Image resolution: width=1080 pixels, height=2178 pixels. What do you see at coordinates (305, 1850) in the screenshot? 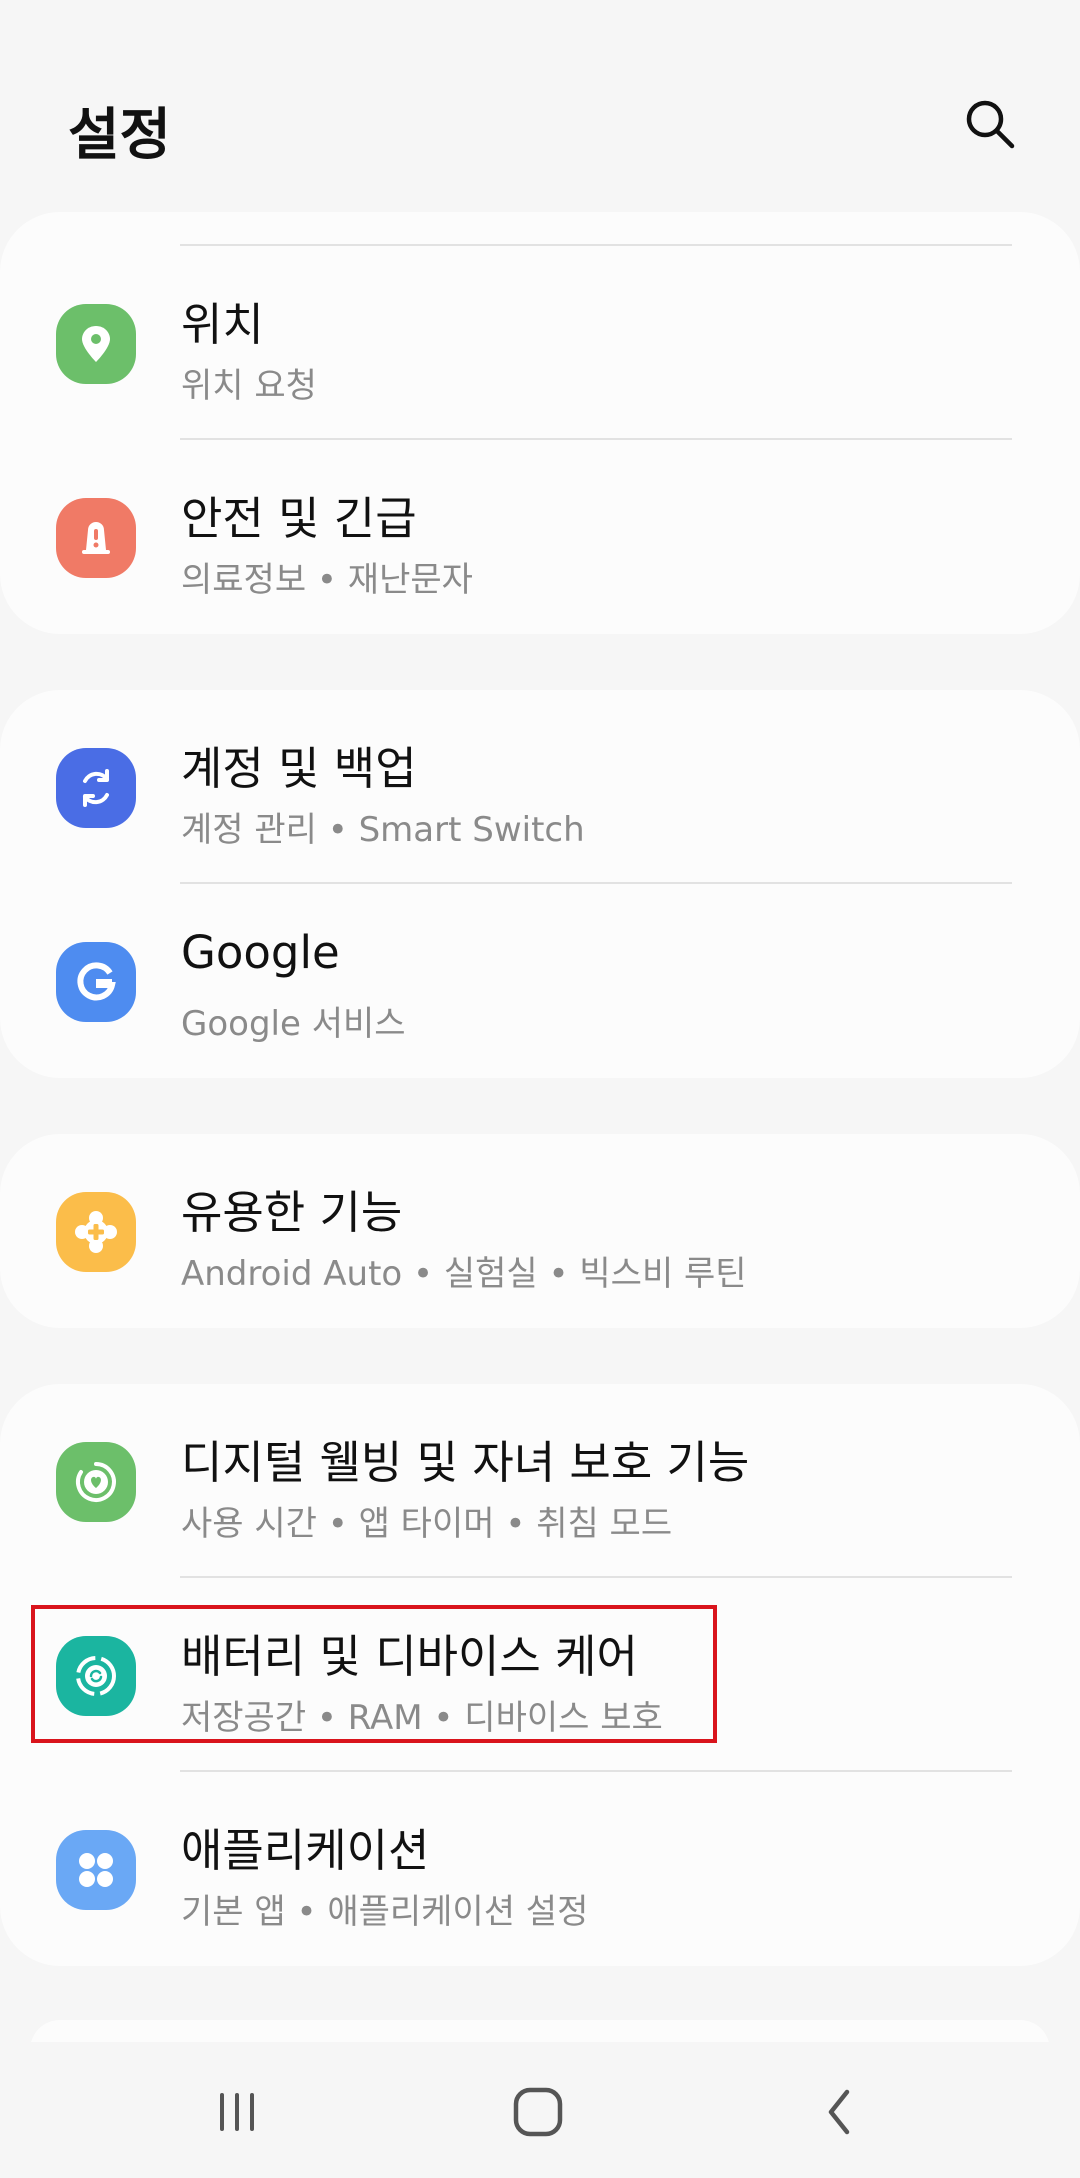
I see `item-title: 애플리케이션` at bounding box center [305, 1850].